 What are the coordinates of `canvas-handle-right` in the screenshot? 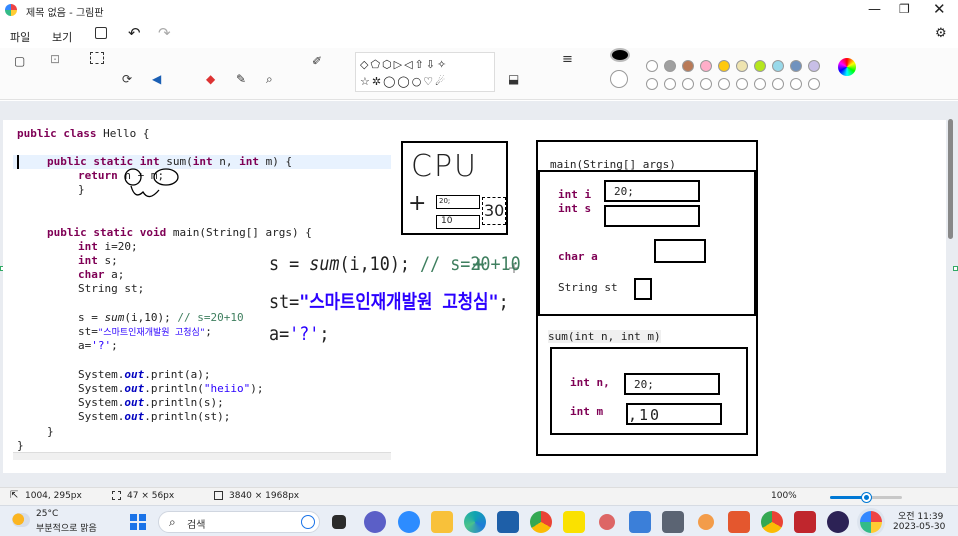 It's located at (955, 268).